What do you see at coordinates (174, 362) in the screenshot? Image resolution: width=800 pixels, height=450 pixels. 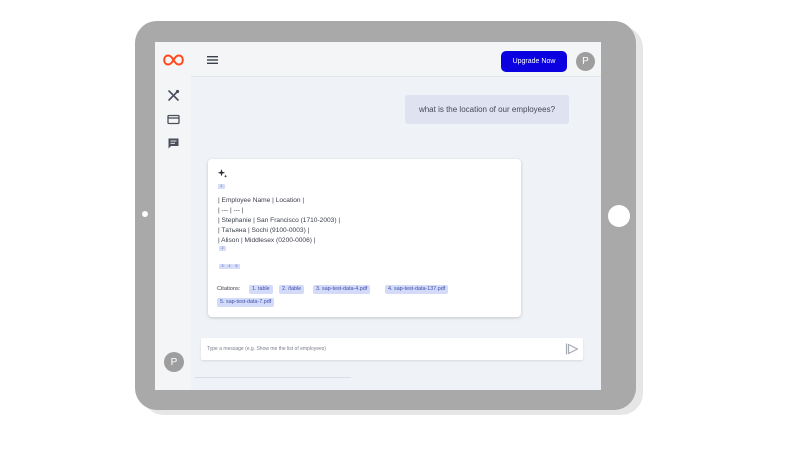 I see `user-avatar-sidebar: P` at bounding box center [174, 362].